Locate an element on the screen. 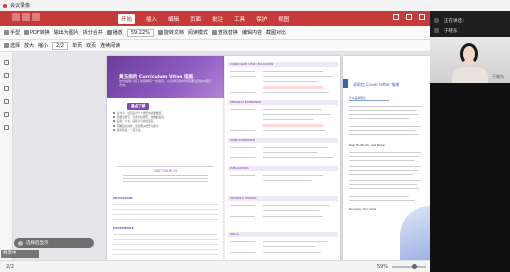  meeting-top-bar: 会议录像 is located at coordinates (255, 5).